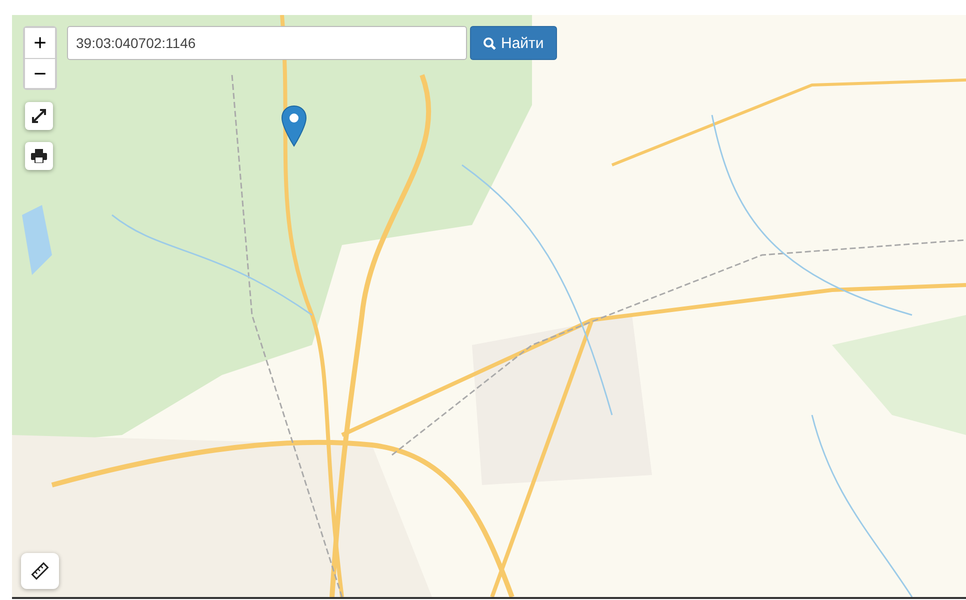  What do you see at coordinates (489, 43) in the screenshot?
I see `search-icon` at bounding box center [489, 43].